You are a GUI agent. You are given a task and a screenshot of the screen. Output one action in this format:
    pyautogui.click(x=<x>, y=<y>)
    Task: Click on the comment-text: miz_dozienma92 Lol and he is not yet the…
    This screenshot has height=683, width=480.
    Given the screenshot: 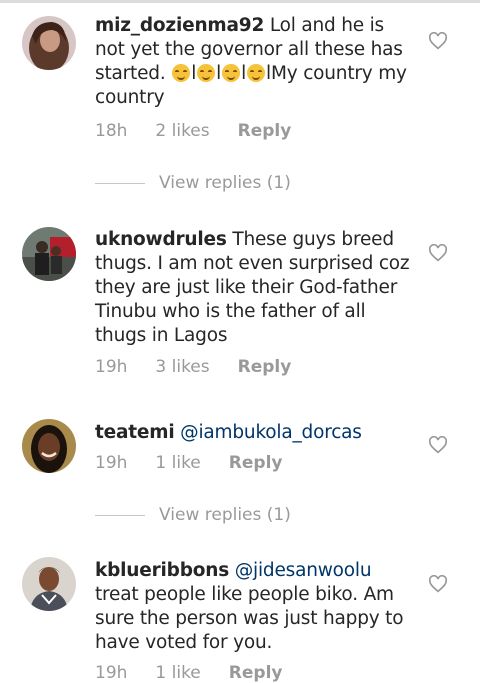 What is the action you would take?
    pyautogui.click(x=255, y=62)
    